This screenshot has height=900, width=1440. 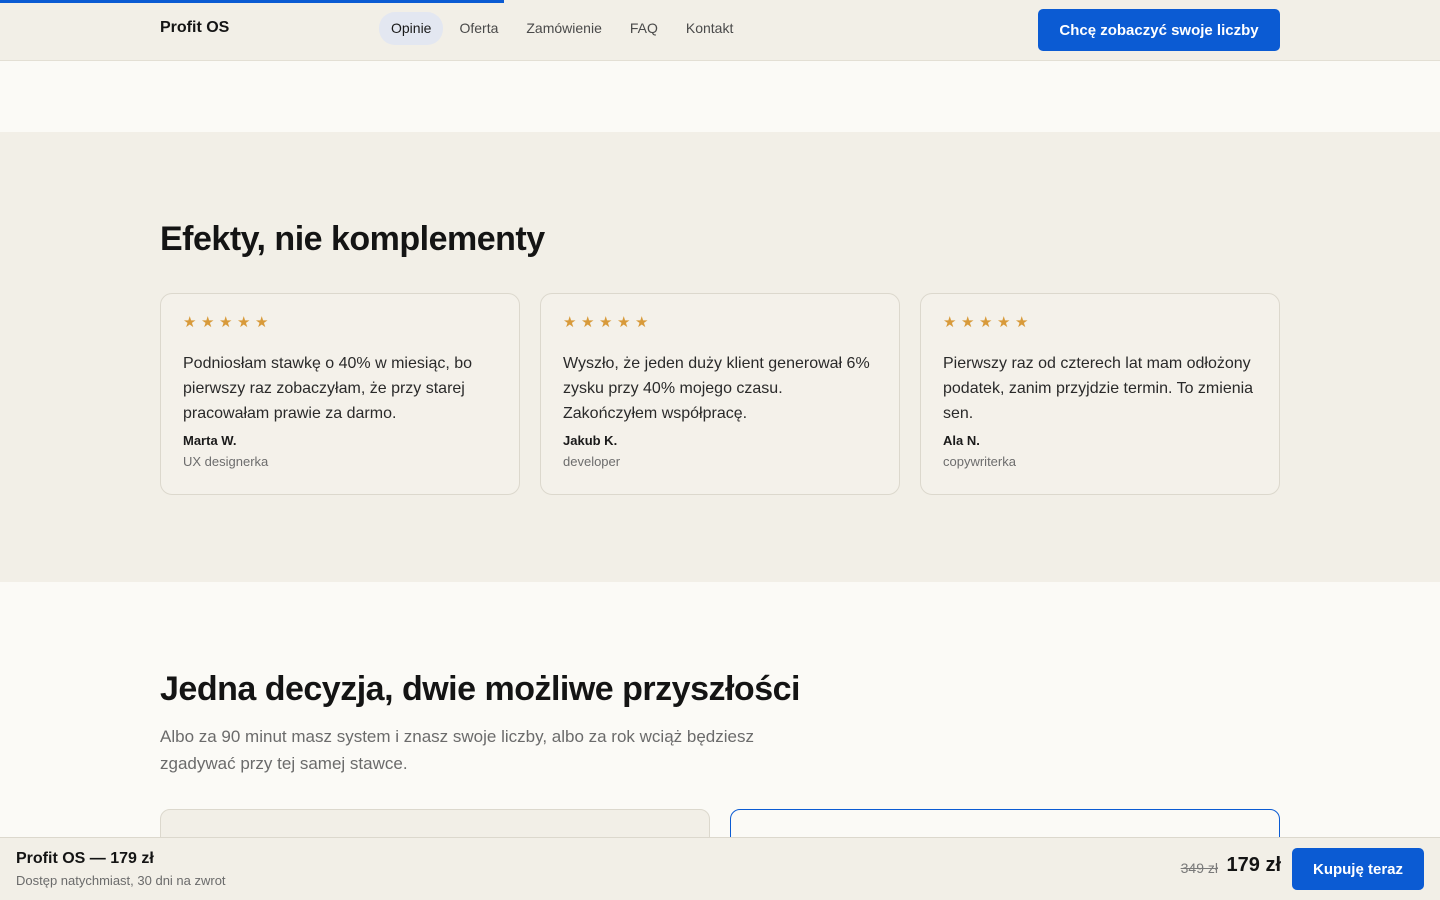 What do you see at coordinates (194, 28) in the screenshot?
I see `brand-logo: Profit OS` at bounding box center [194, 28].